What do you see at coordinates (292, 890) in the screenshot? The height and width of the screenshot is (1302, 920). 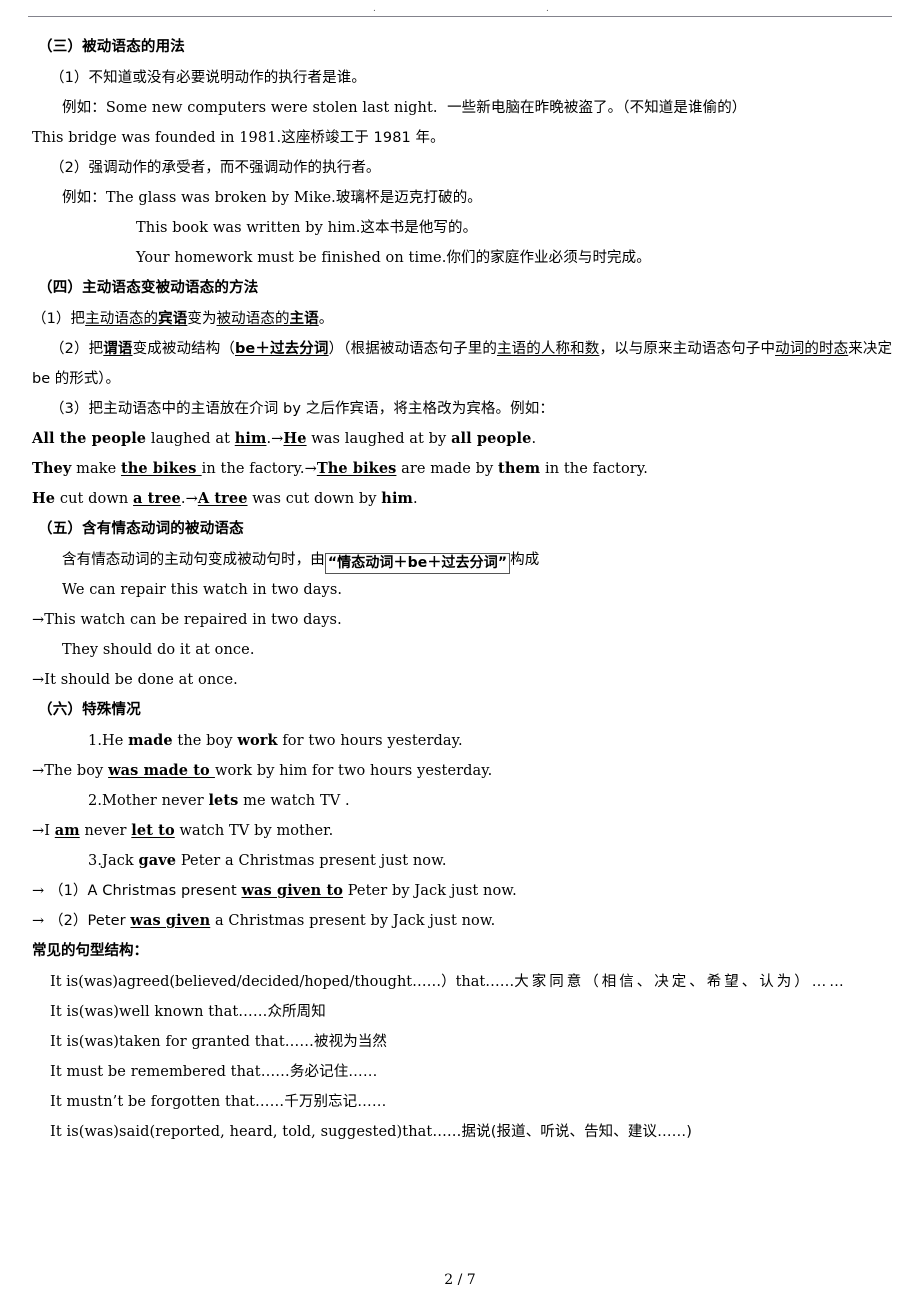 I see `case-3-result-1-boldunder: was given to` at bounding box center [292, 890].